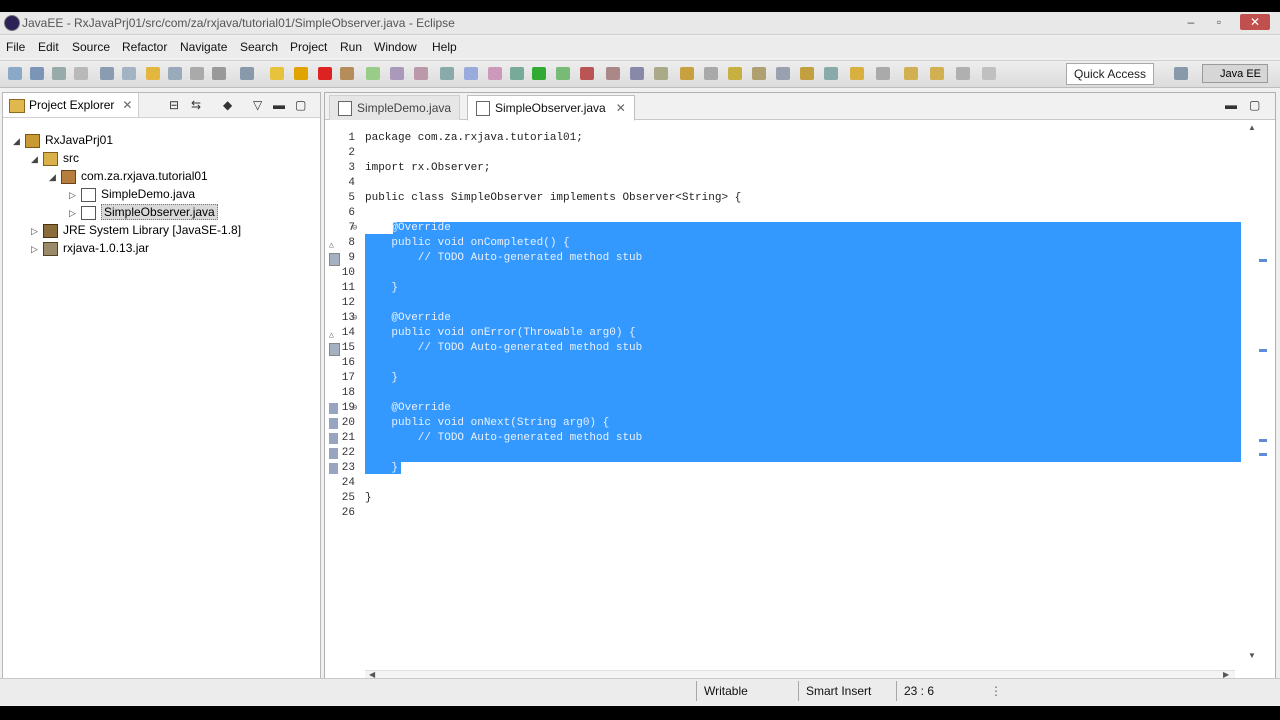 This screenshot has height=720, width=1280. I want to click on insert-mode-status: Smart Insert, so click(838, 691).